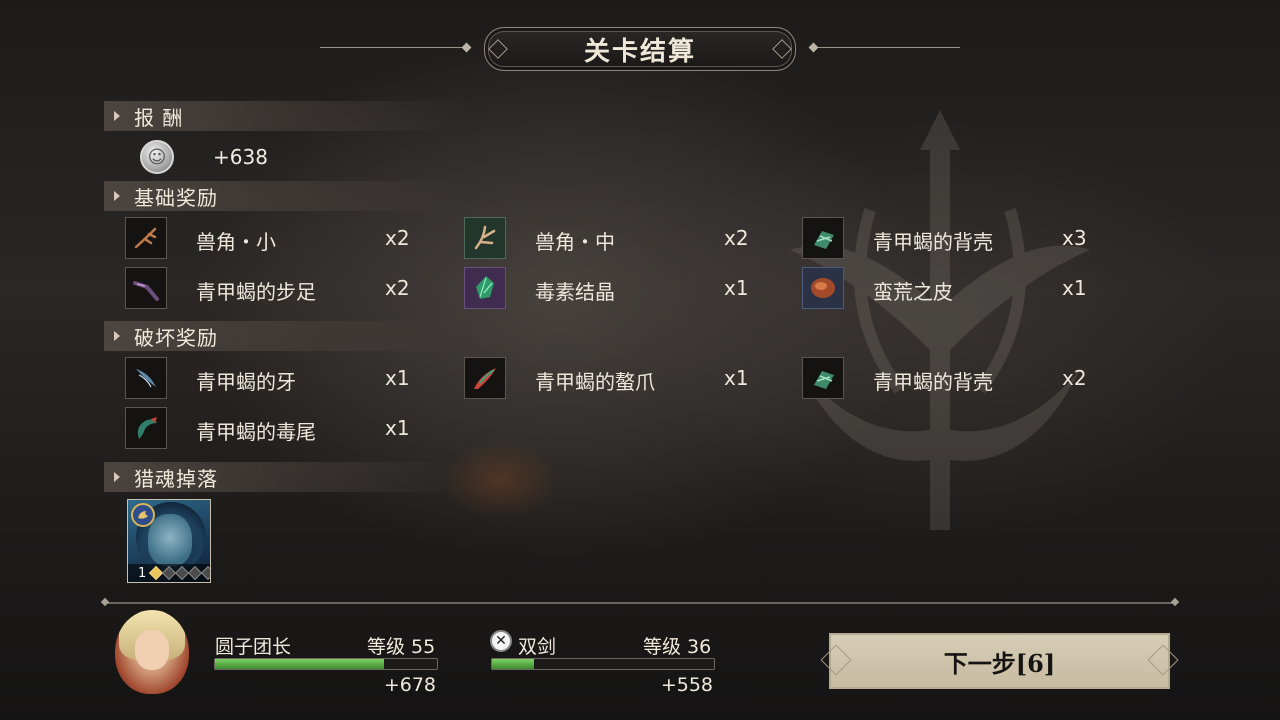 Image resolution: width=1280 pixels, height=720 pixels. I want to click on title-ornament-left, so click(466, 47).